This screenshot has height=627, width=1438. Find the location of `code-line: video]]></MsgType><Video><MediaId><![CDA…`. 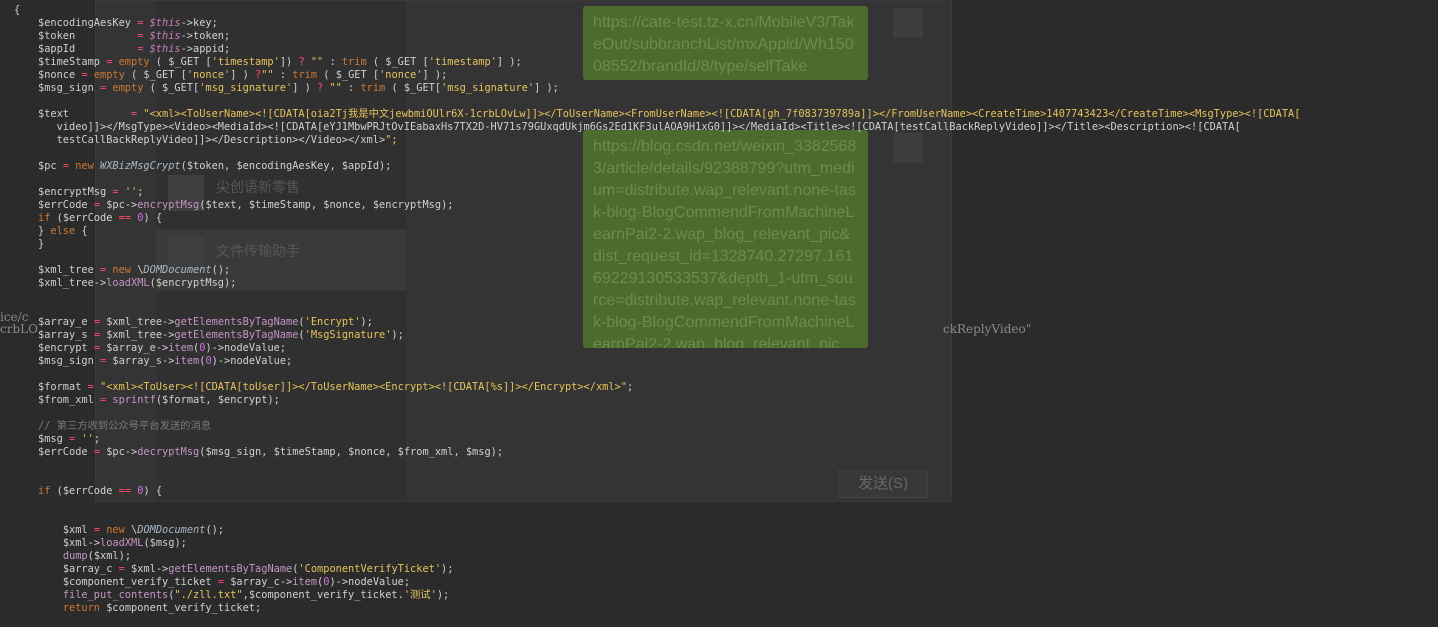

code-line: video]]></MsgType><Video><MediaId><![CDA… is located at coordinates (639, 127).